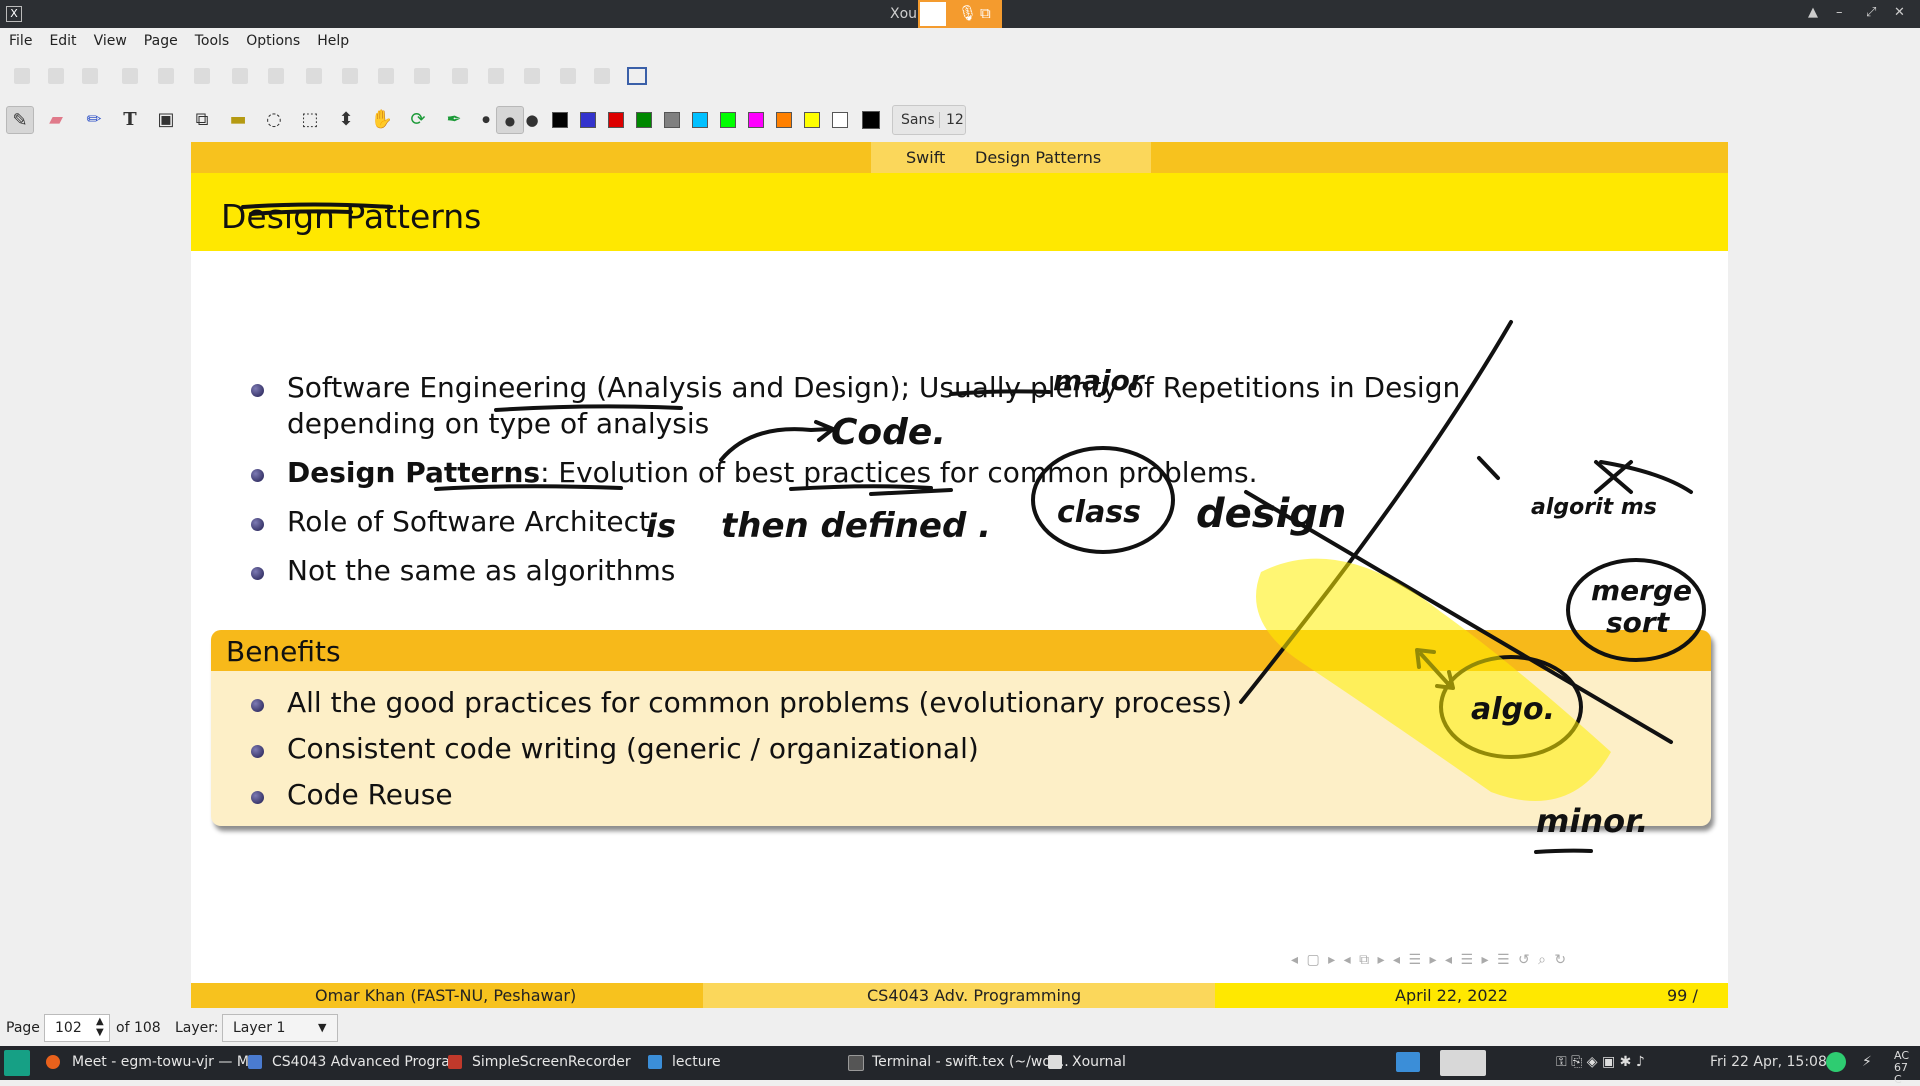 Image resolution: width=1920 pixels, height=1086 pixels. Describe the element at coordinates (532, 120) in the screenshot. I see `thick-thickness-icon: ●` at that location.